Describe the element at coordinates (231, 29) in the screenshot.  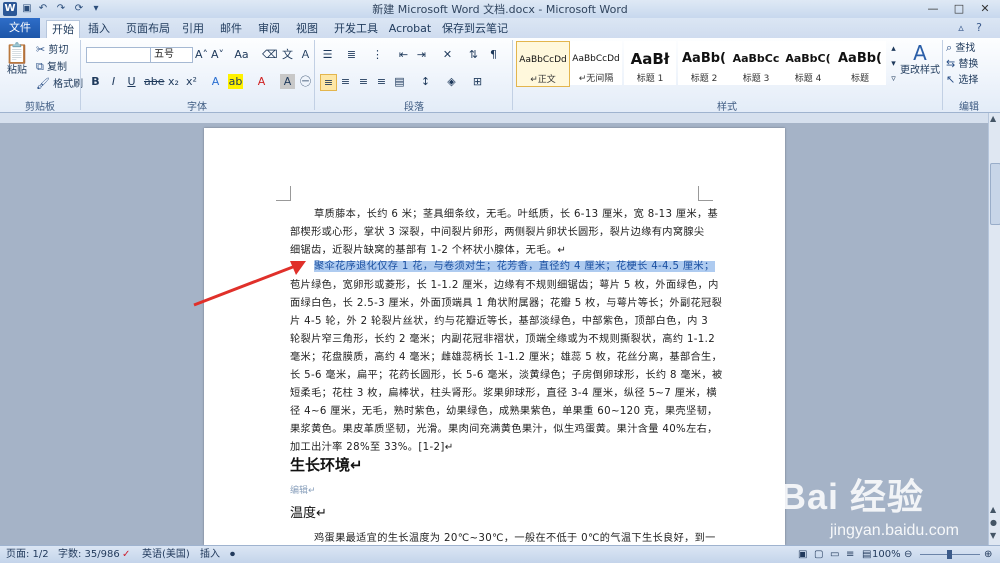
I see `tab-mailings: 邮件` at that location.